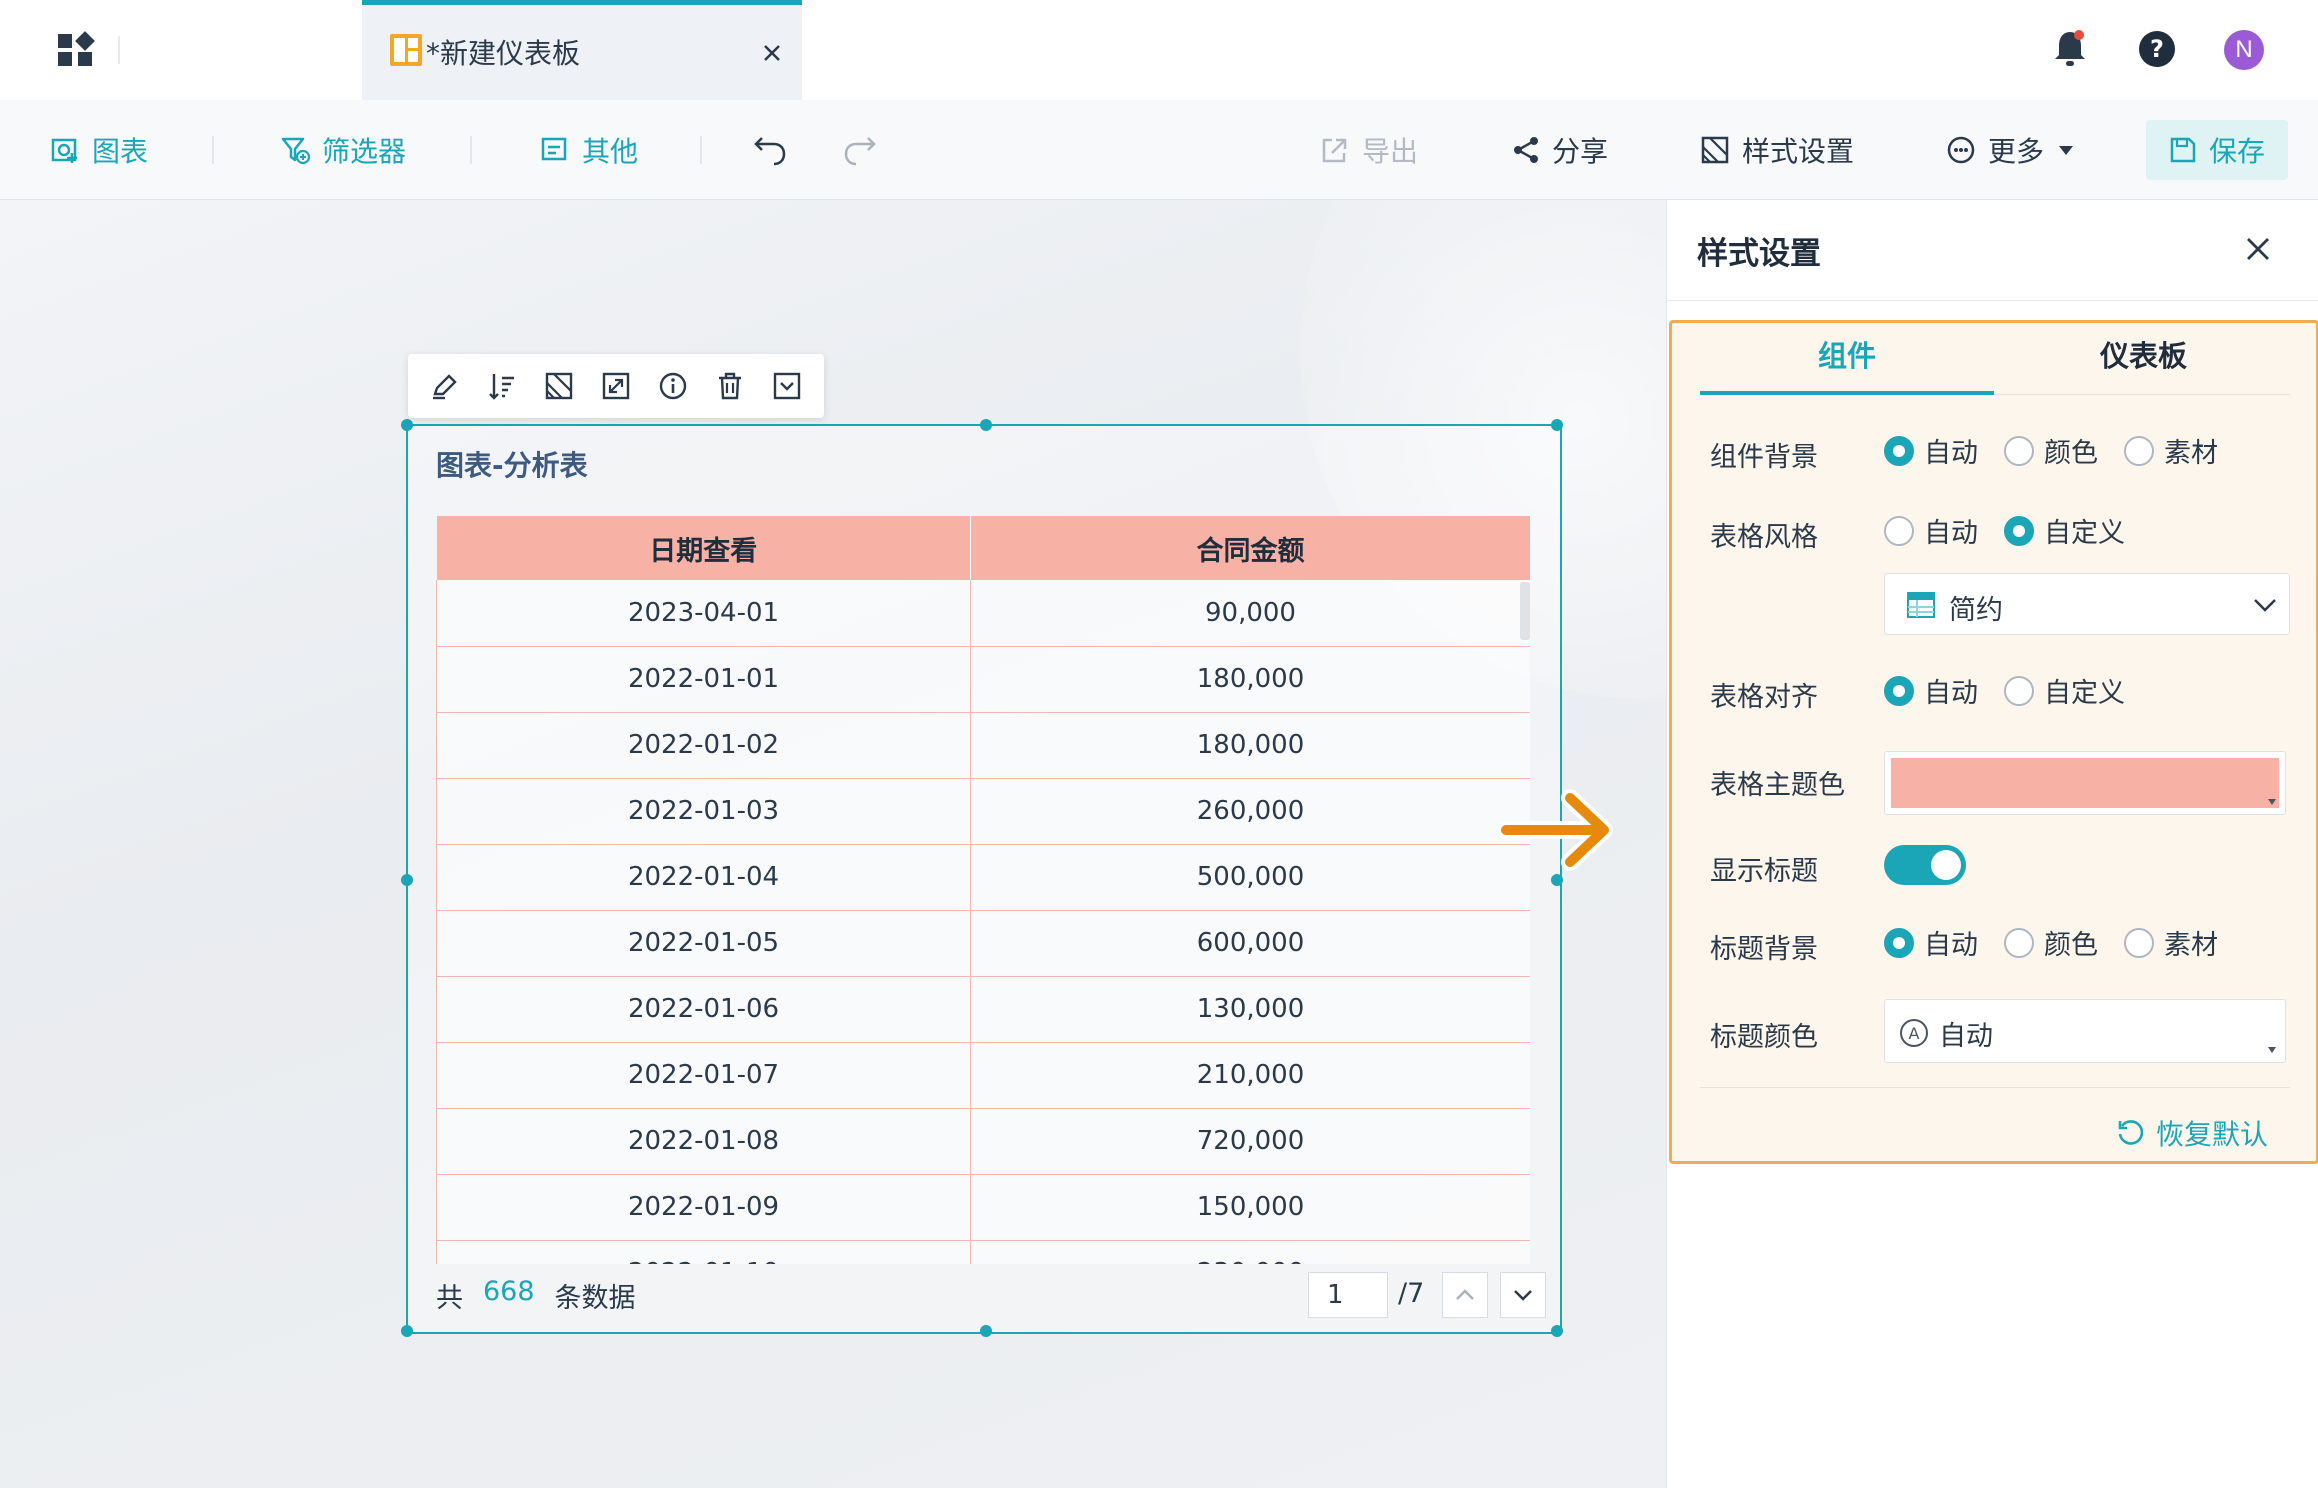 This screenshot has width=2318, height=1488. Describe the element at coordinates (589, 150) in the screenshot. I see `other-button: 其他` at that location.